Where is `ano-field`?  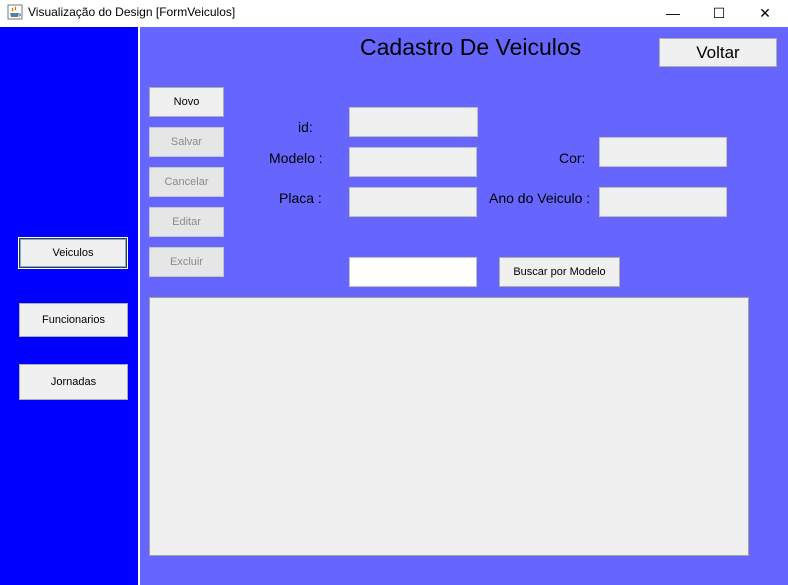 ano-field is located at coordinates (663, 202).